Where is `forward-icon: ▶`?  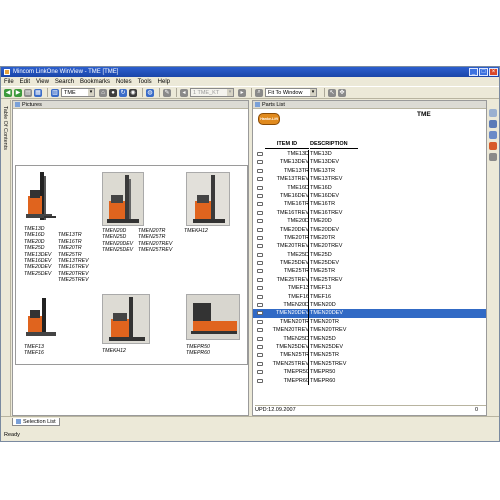 forward-icon: ▶ is located at coordinates (18, 92).